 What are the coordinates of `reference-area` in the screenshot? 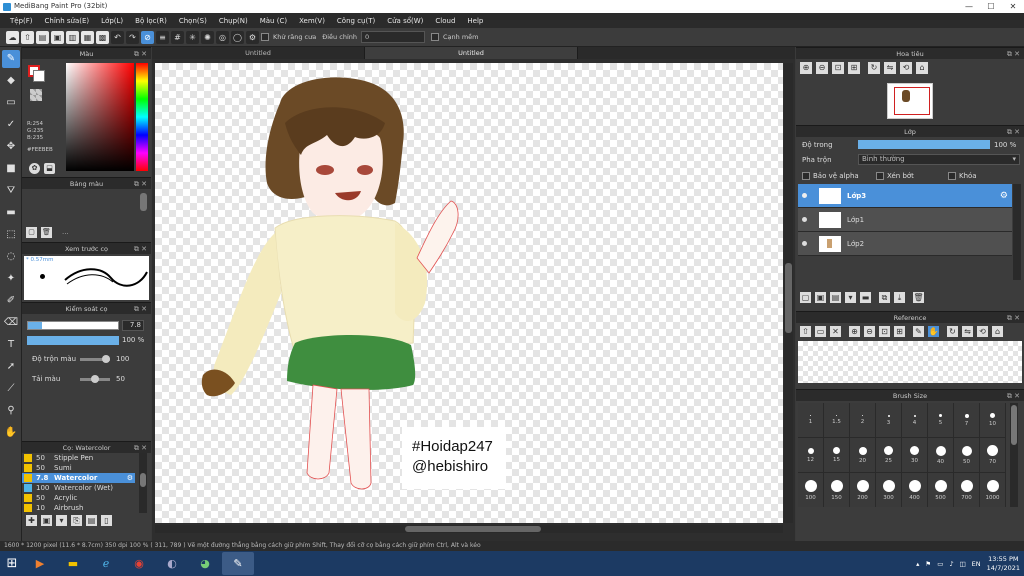 It's located at (910, 362).